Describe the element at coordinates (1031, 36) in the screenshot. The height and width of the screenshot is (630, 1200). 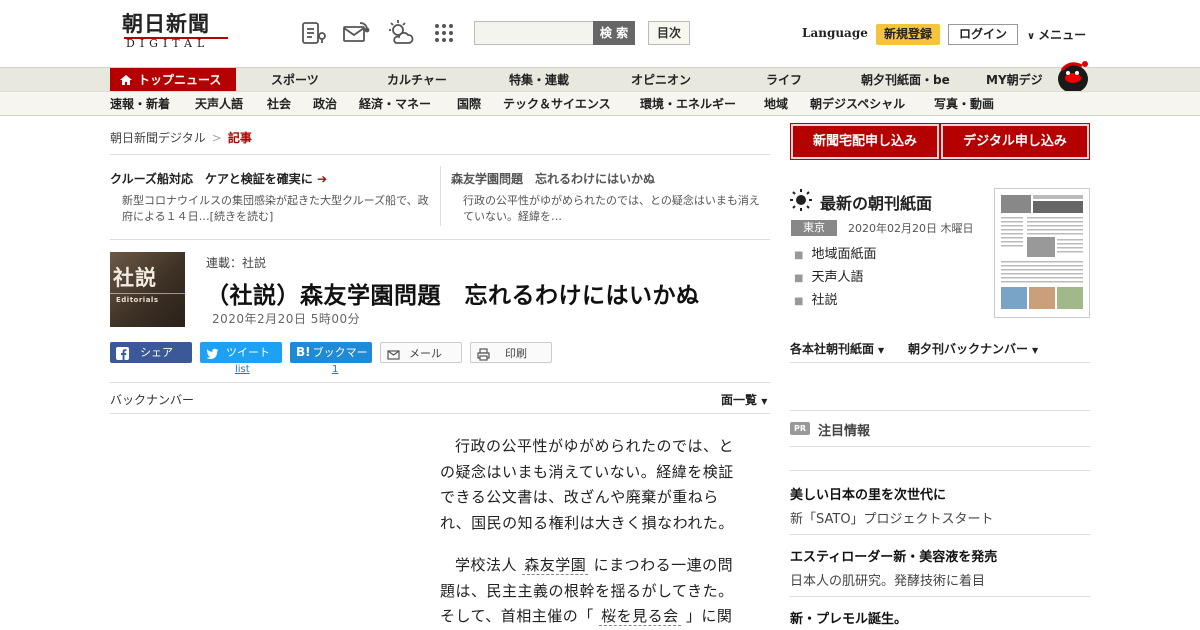
I see `chevron-down-icon: ∨` at that location.